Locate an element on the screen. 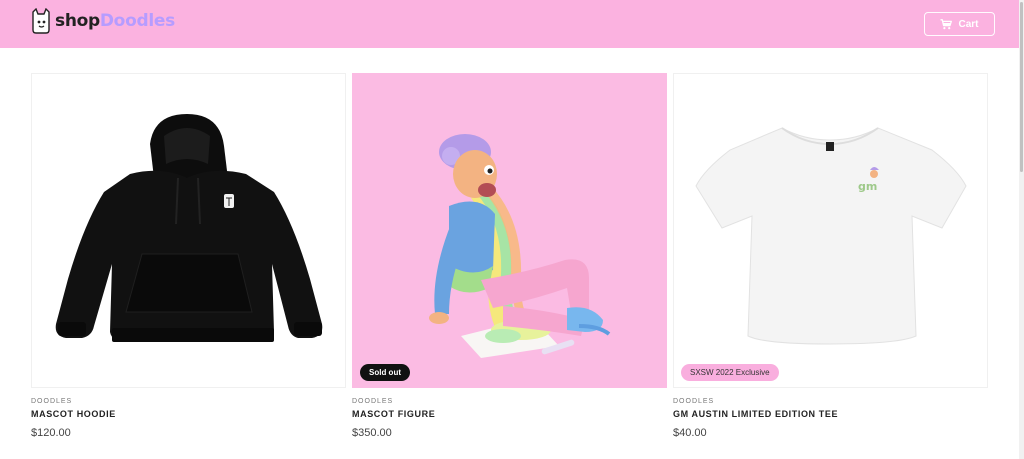 The width and height of the screenshot is (1024, 459). product-title: MASCOT HOODIE is located at coordinates (188, 414).